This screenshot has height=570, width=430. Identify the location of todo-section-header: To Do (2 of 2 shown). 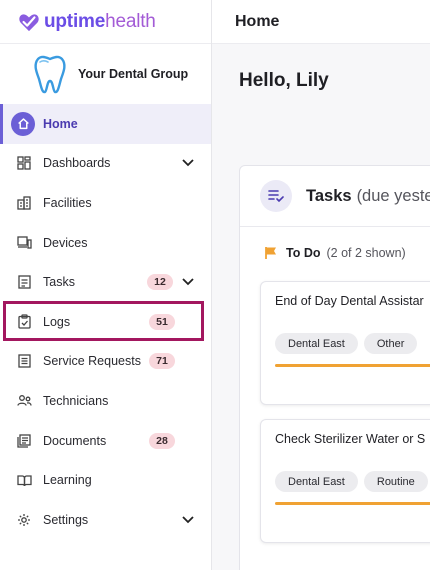
(335, 253).